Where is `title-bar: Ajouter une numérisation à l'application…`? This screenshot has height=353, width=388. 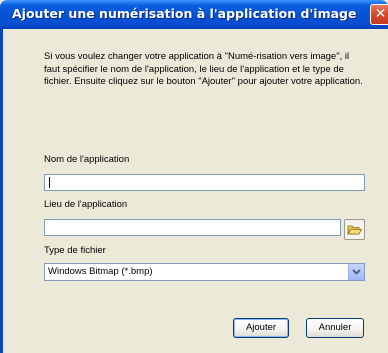 title-bar: Ajouter une numérisation à l'application… is located at coordinates (194, 14).